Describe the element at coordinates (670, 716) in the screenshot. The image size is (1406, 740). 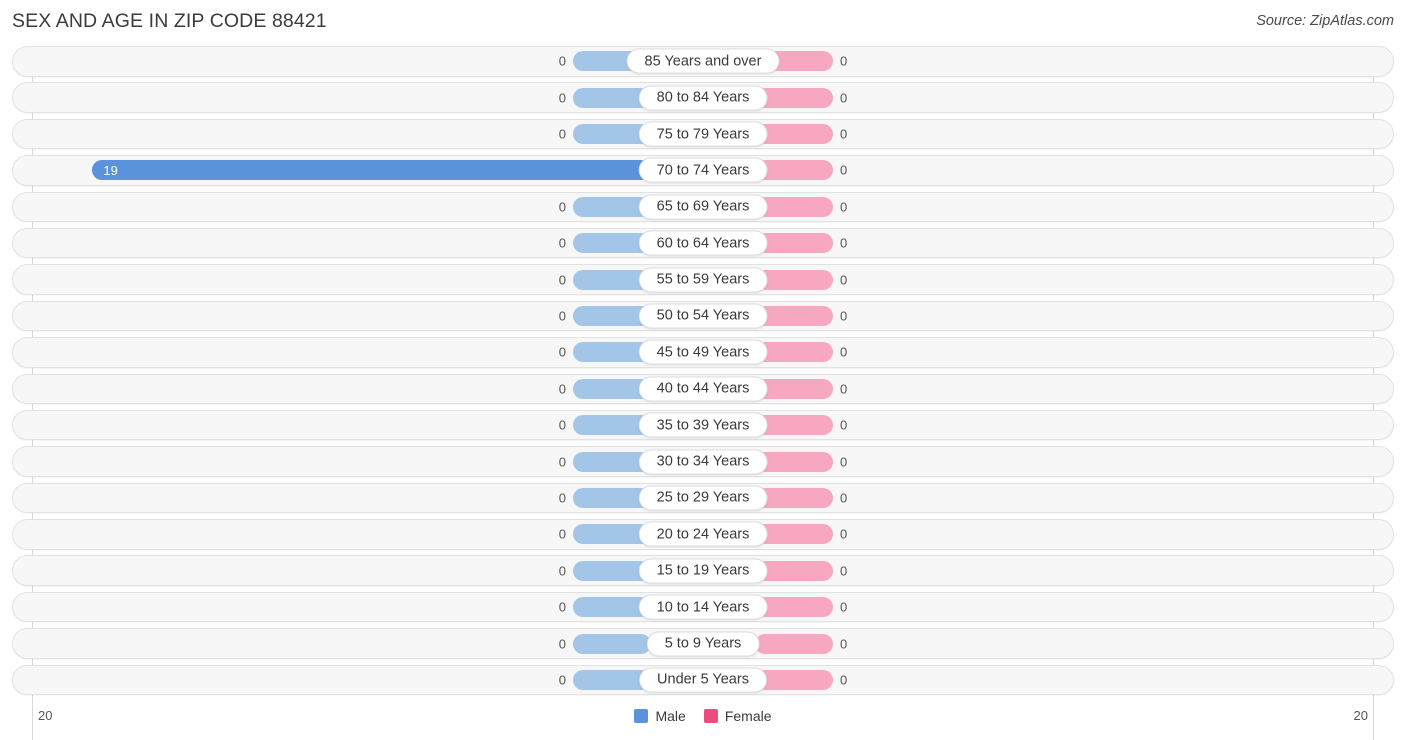
I see `legend-label-male: Male` at that location.